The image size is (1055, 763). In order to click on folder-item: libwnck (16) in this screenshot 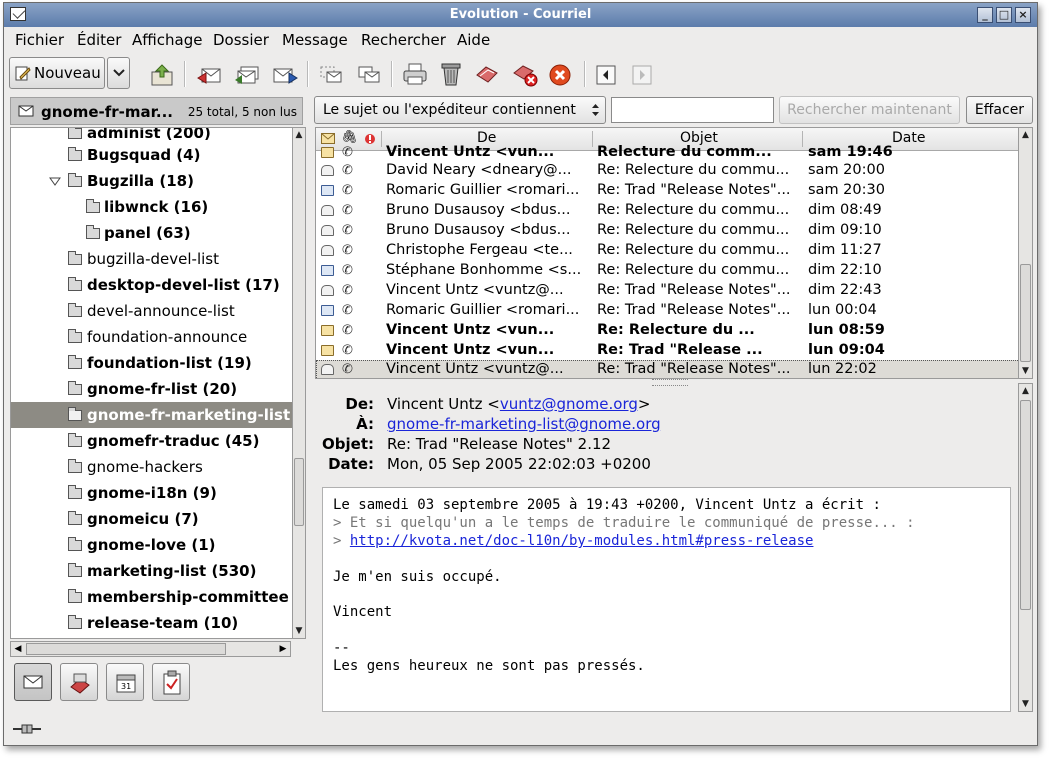, I will do `click(151, 207)`.